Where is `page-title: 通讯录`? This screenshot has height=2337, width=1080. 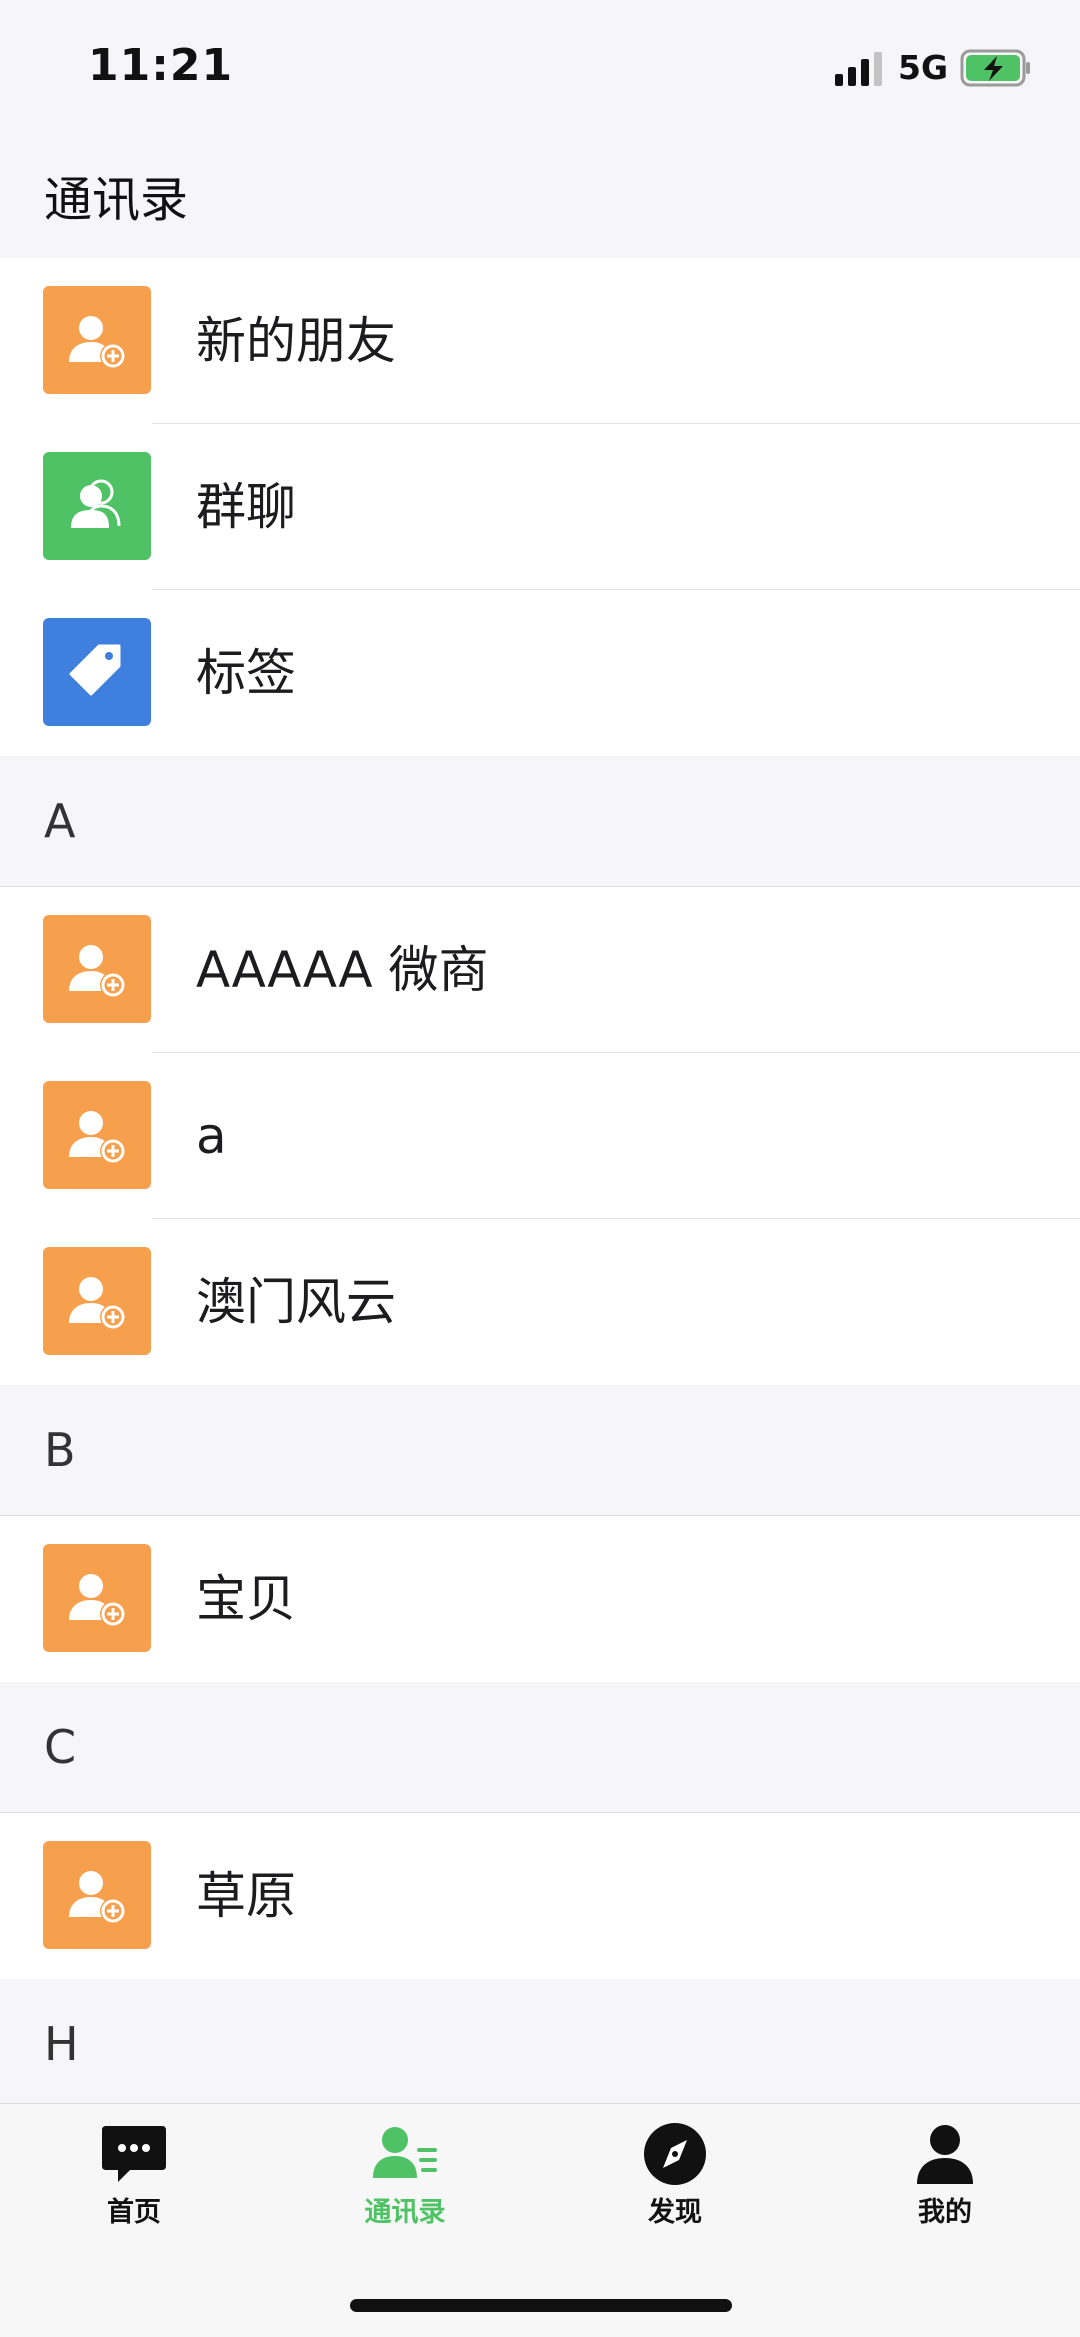
page-title: 通讯录 is located at coordinates (116, 200).